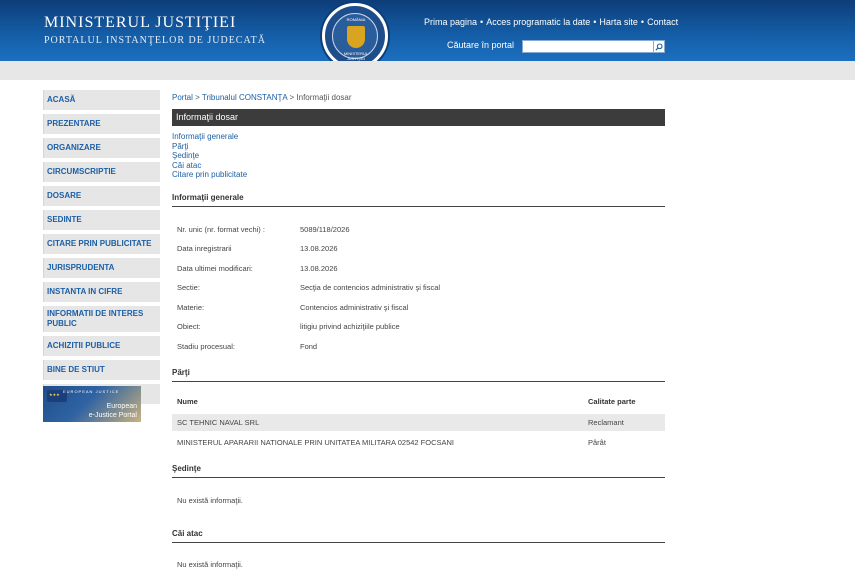  What do you see at coordinates (101, 100) in the screenshot?
I see `sidebar-item-acasa: ACASĂ` at bounding box center [101, 100].